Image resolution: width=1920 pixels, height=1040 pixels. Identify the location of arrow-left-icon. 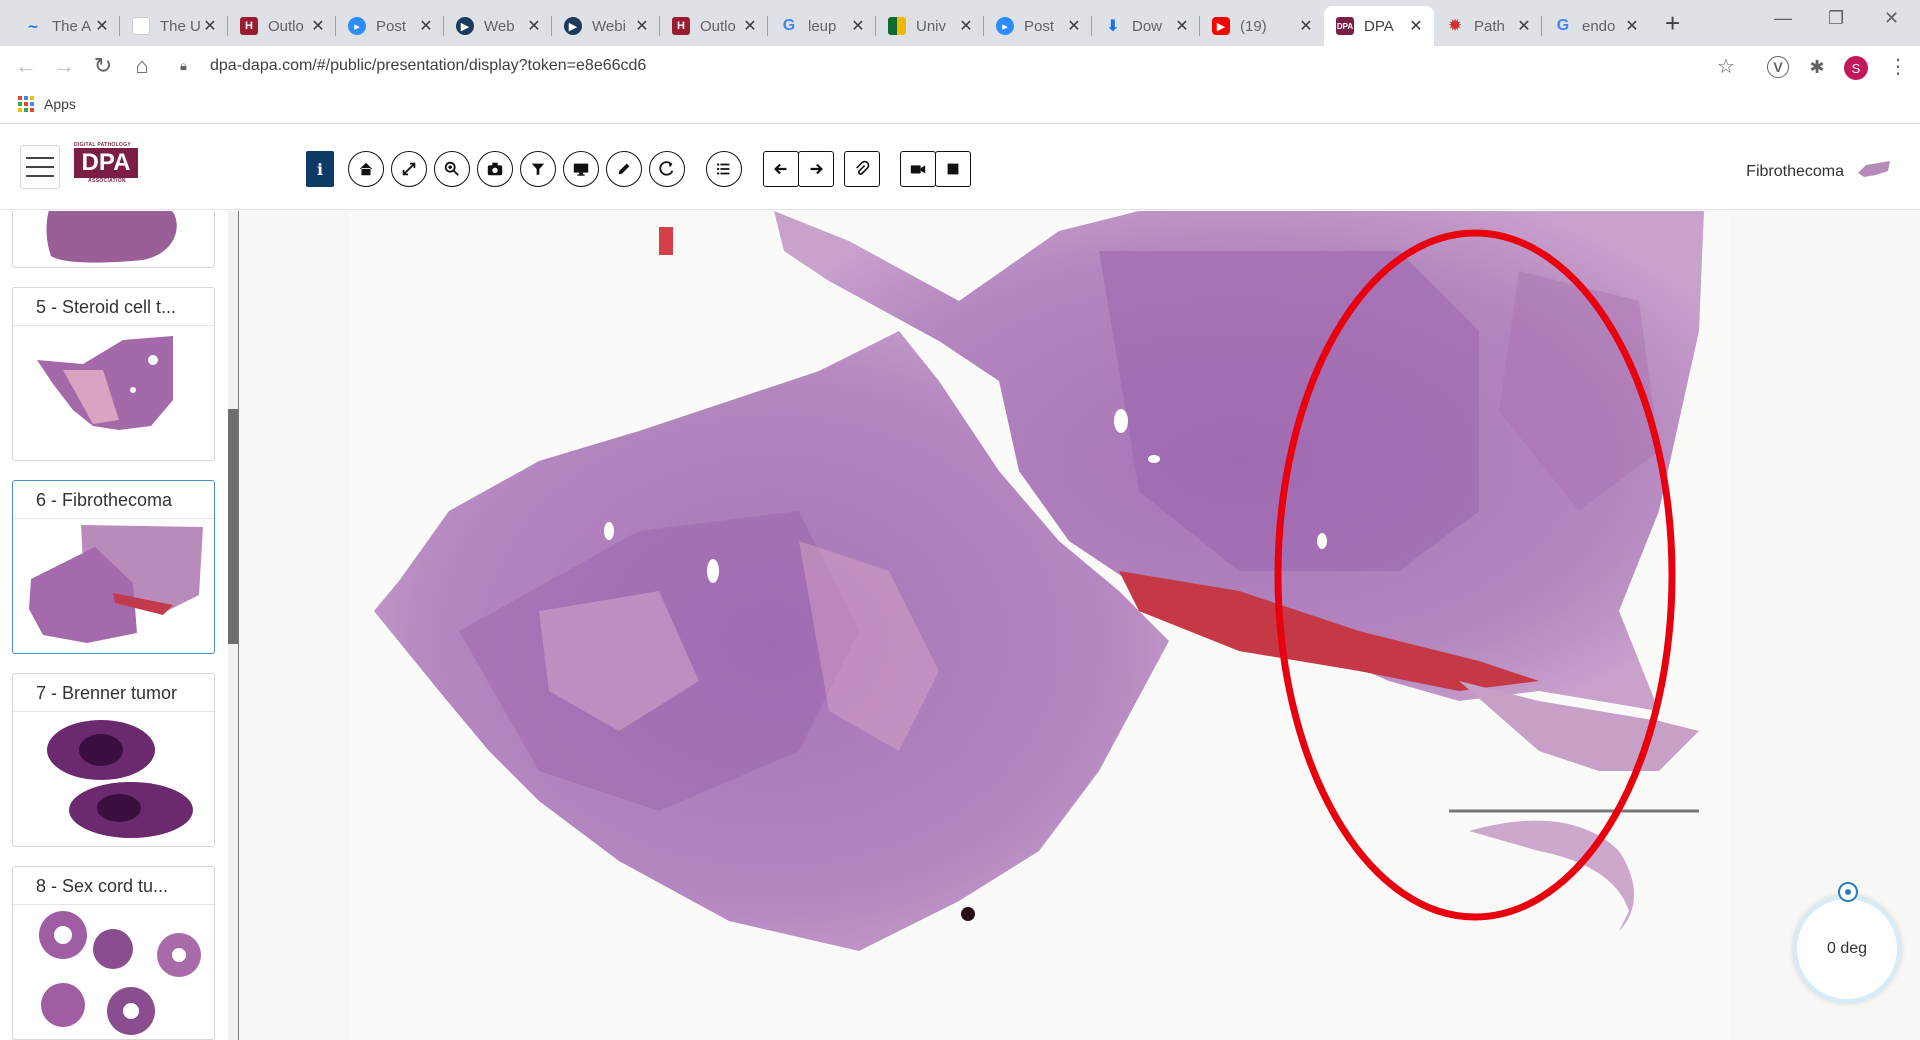
(780, 169).